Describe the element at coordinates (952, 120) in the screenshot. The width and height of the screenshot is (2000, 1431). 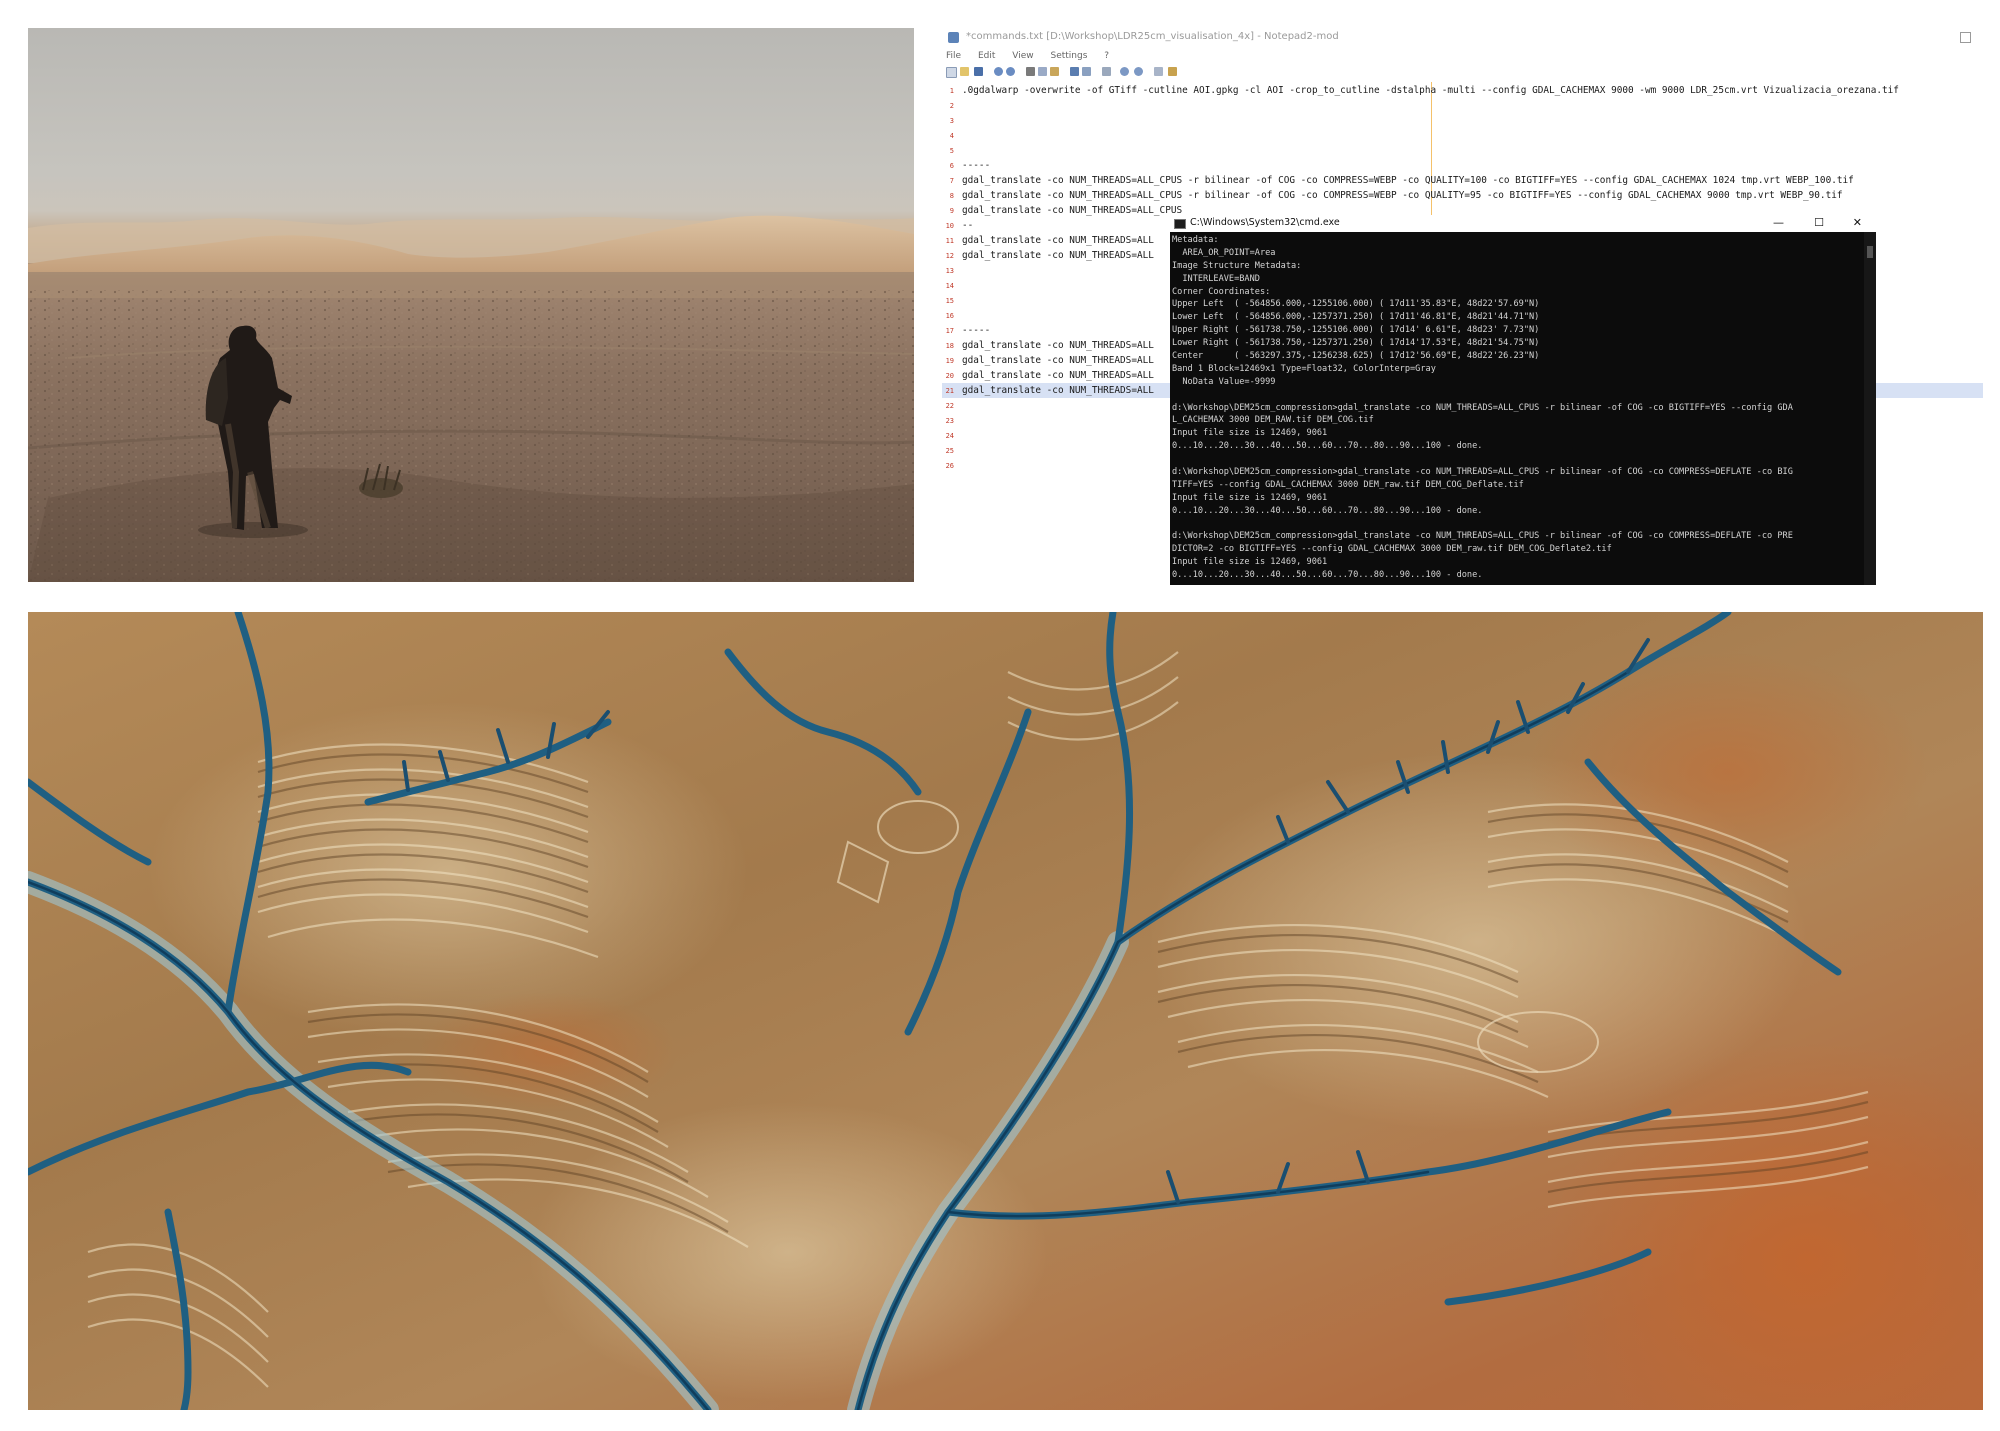
I see `code-line-3: 3` at that location.